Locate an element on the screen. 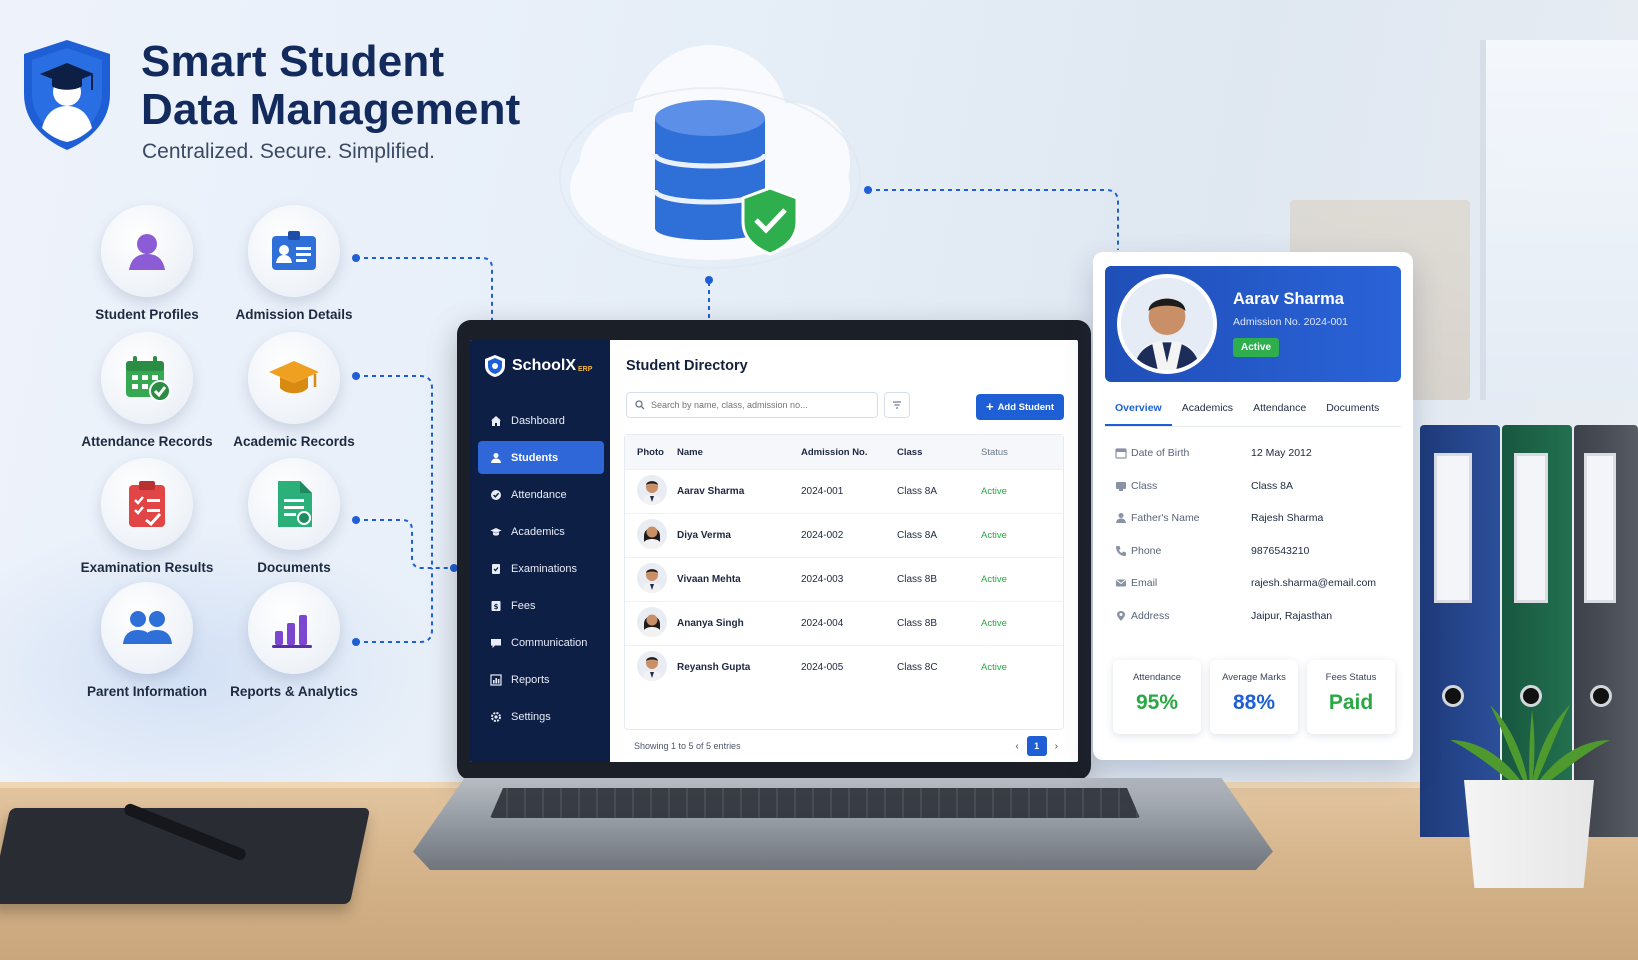 Image resolution: width=1638 pixels, height=960 pixels. sidebar-item-academics: Academics is located at coordinates (541, 531).